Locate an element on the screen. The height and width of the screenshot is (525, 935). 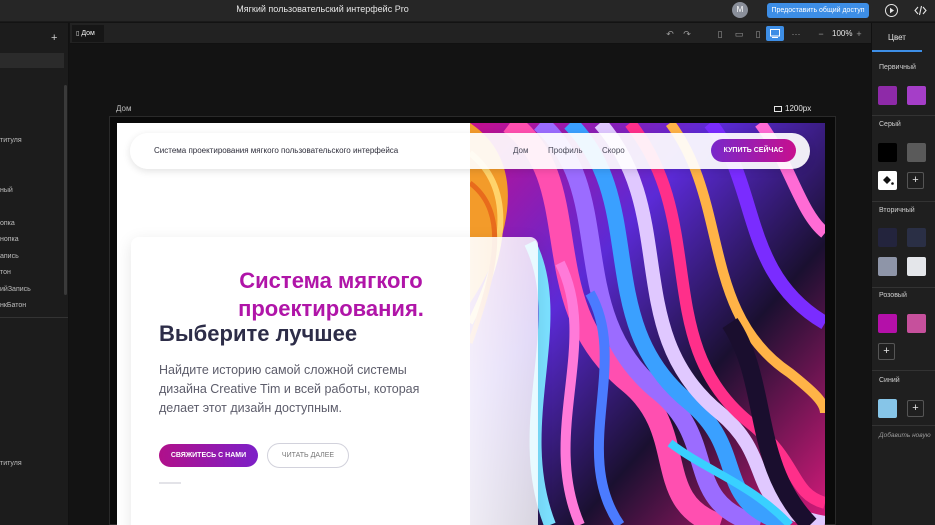
tablet-view-icon: ▯ is located at coordinates (758, 34).